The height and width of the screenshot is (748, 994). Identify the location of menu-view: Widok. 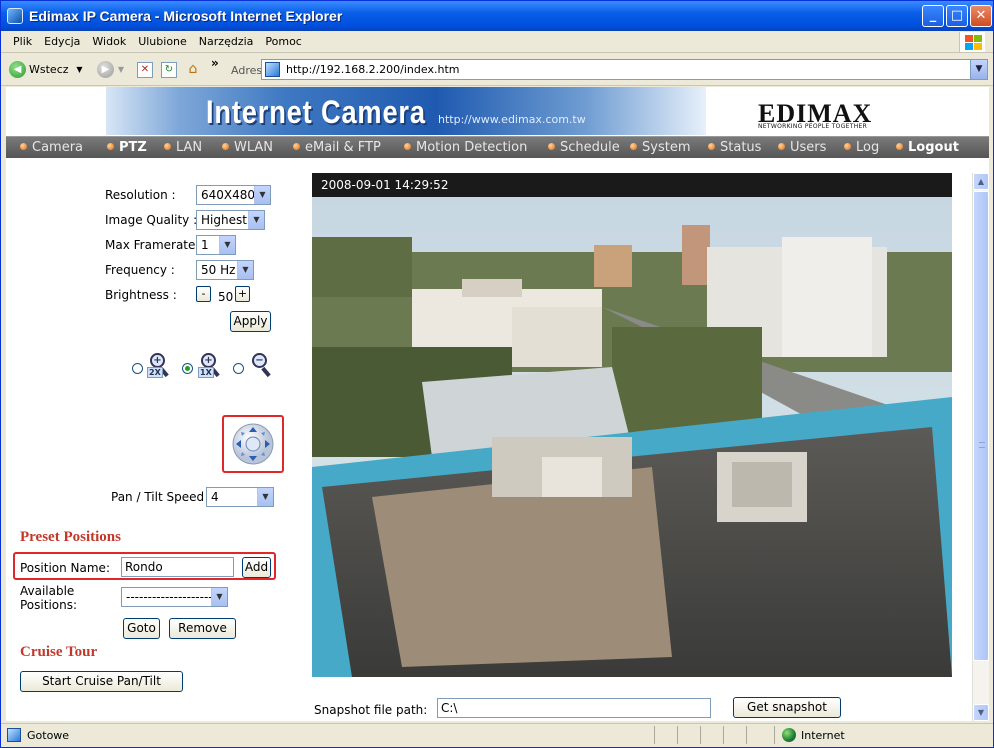
(109, 39).